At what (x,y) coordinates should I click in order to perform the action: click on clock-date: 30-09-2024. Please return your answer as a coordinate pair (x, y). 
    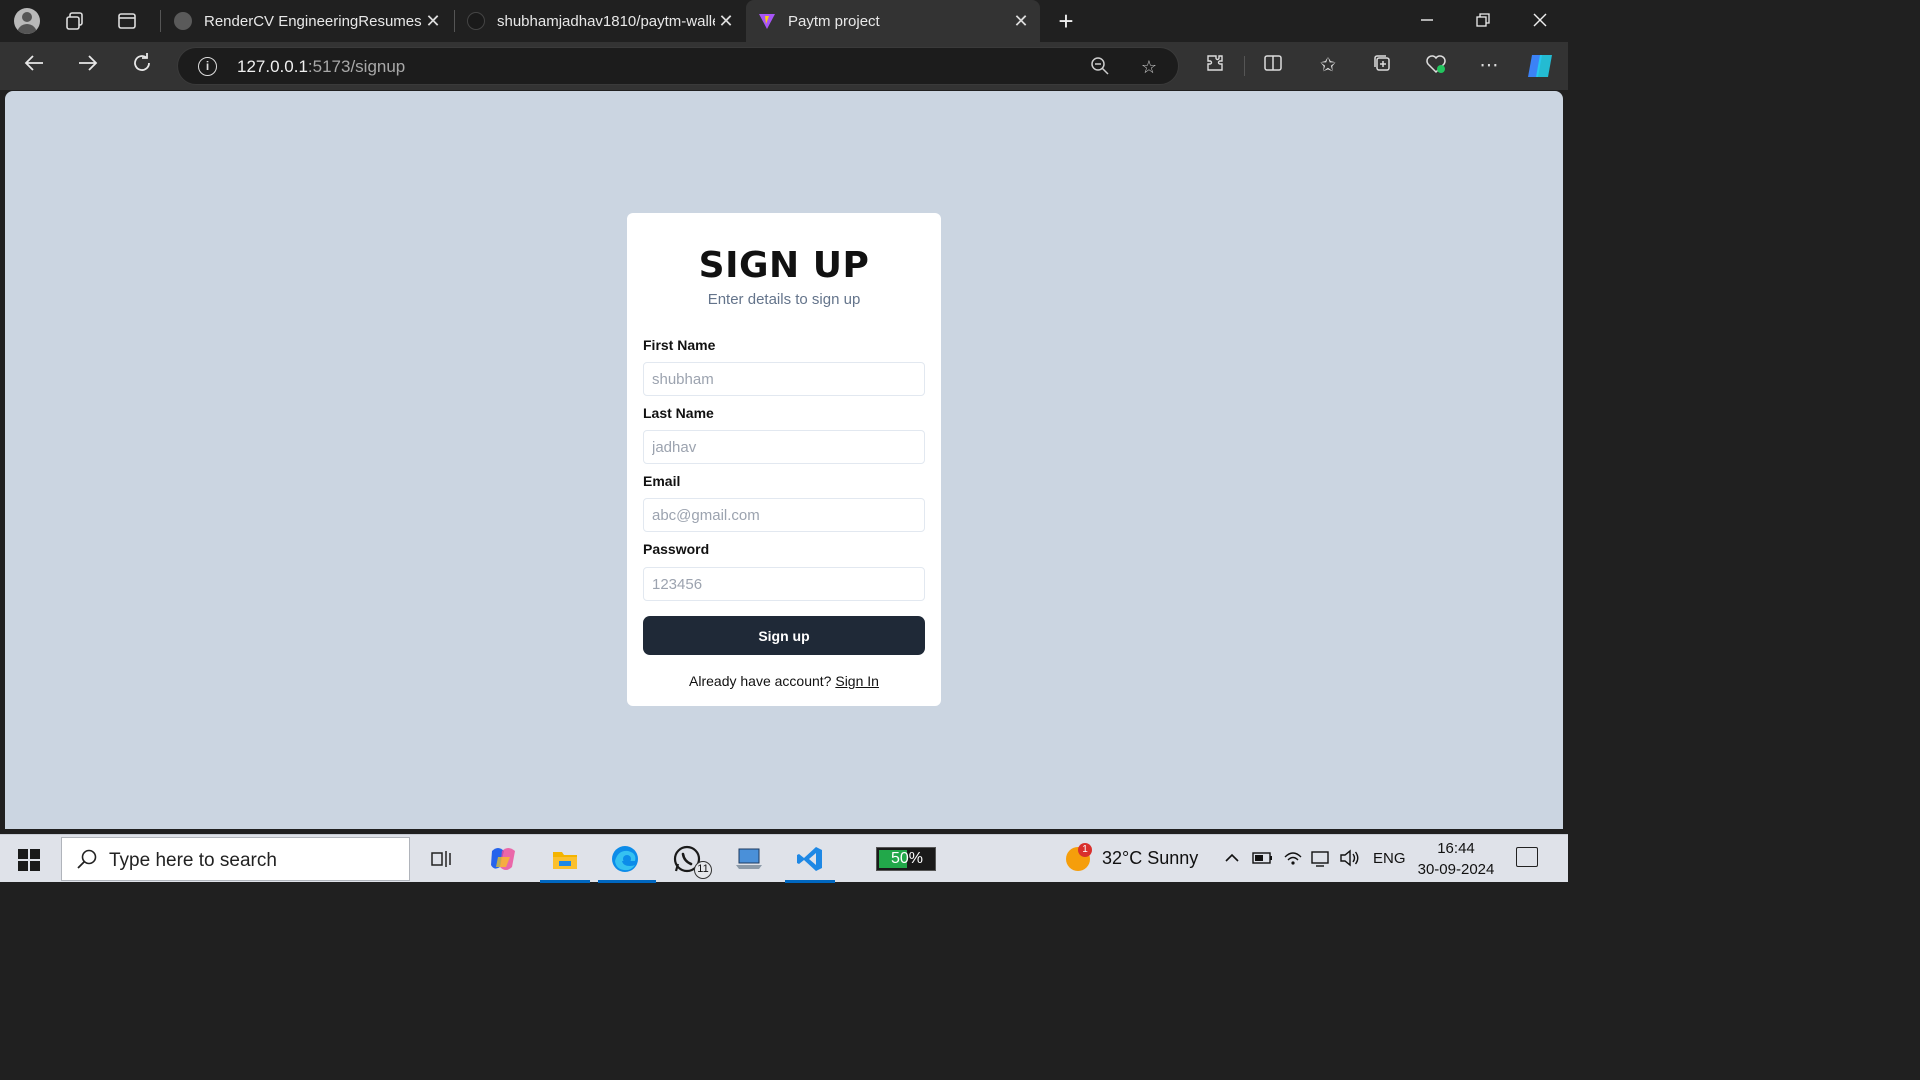
    Looking at the image, I should click on (1456, 869).